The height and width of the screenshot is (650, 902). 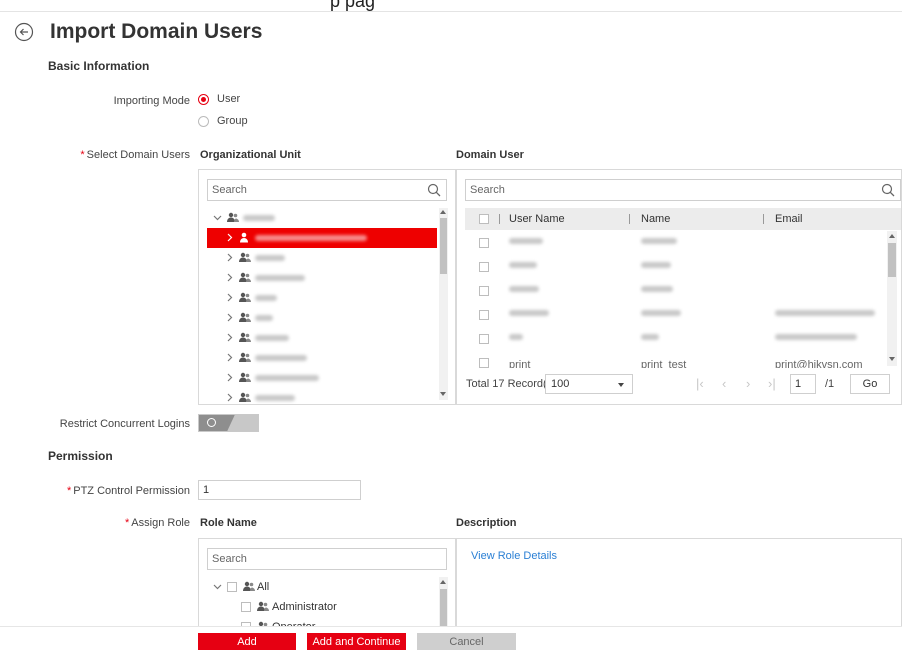 I want to click on role-search, so click(x=327, y=559).